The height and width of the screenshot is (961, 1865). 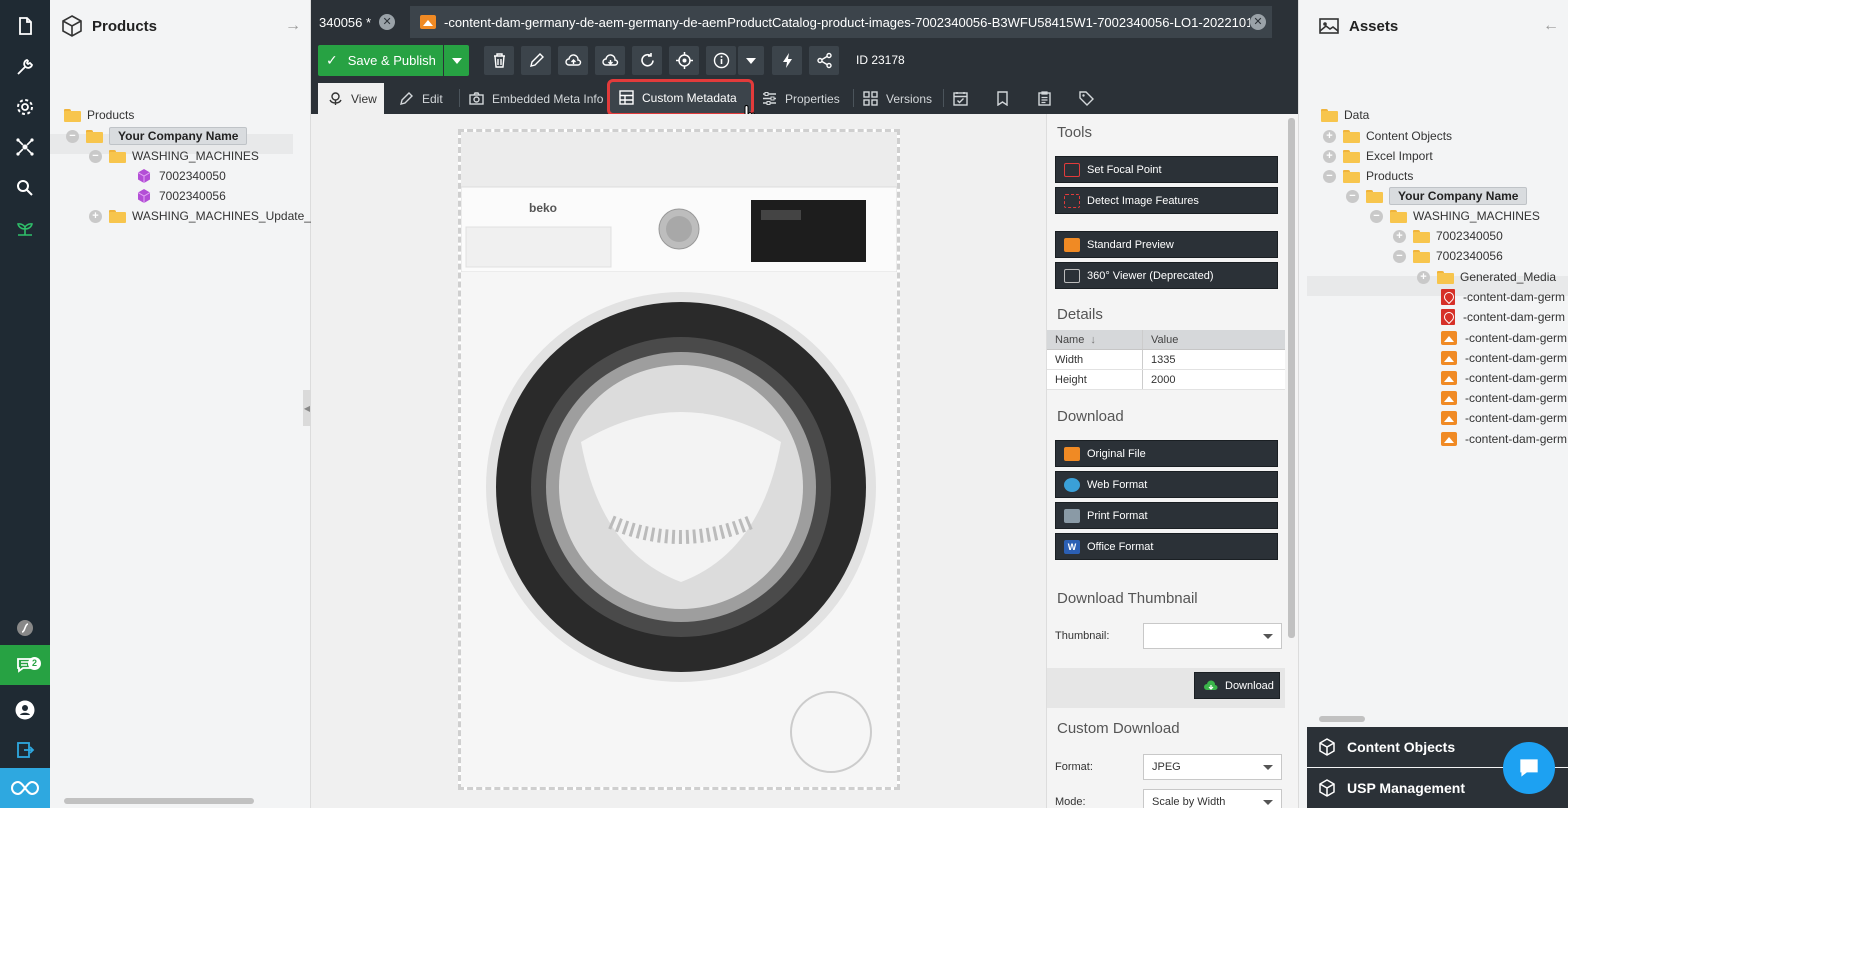 I want to click on reload-button, so click(x=647, y=60).